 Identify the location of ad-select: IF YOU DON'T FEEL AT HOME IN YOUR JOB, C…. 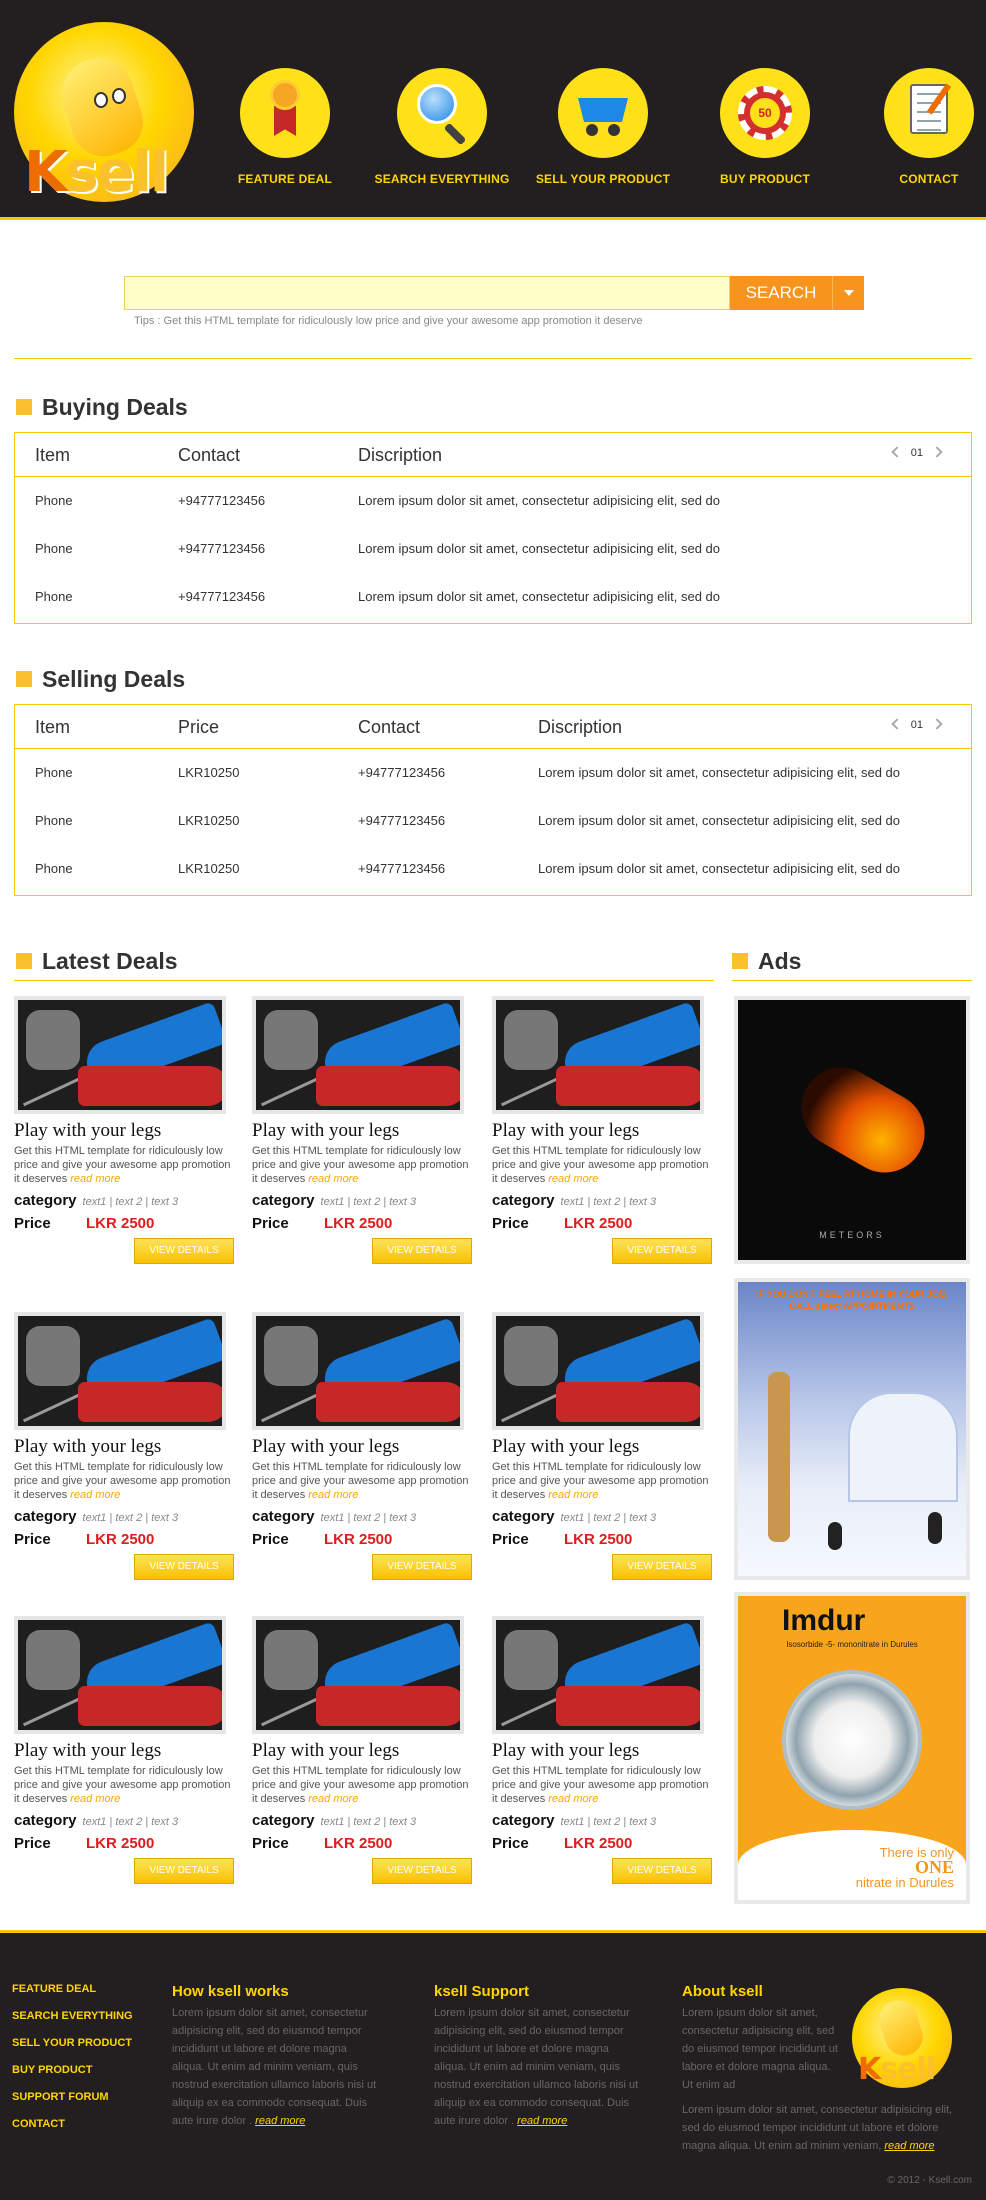
(852, 1429).